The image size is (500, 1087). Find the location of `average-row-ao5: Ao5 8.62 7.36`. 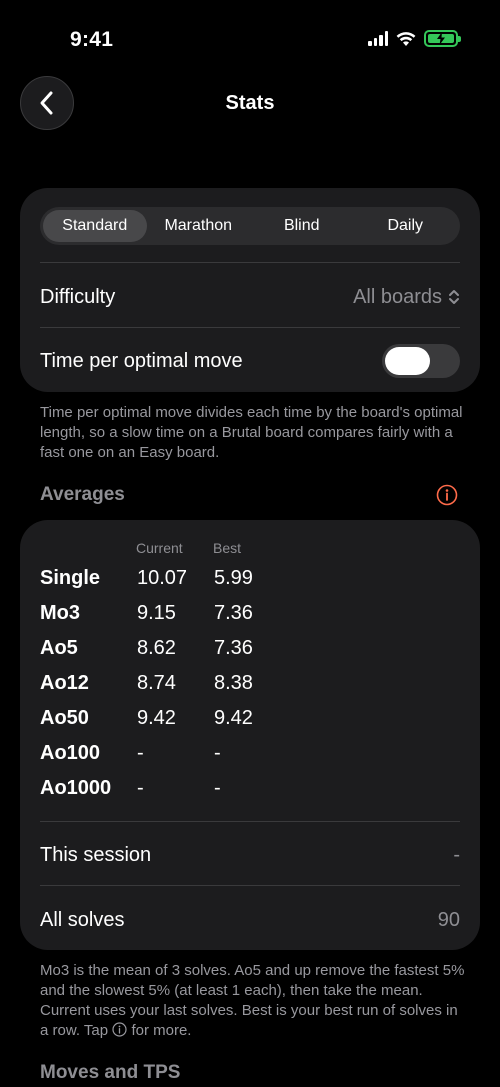

average-row-ao5: Ao5 8.62 7.36 is located at coordinates (250, 652).